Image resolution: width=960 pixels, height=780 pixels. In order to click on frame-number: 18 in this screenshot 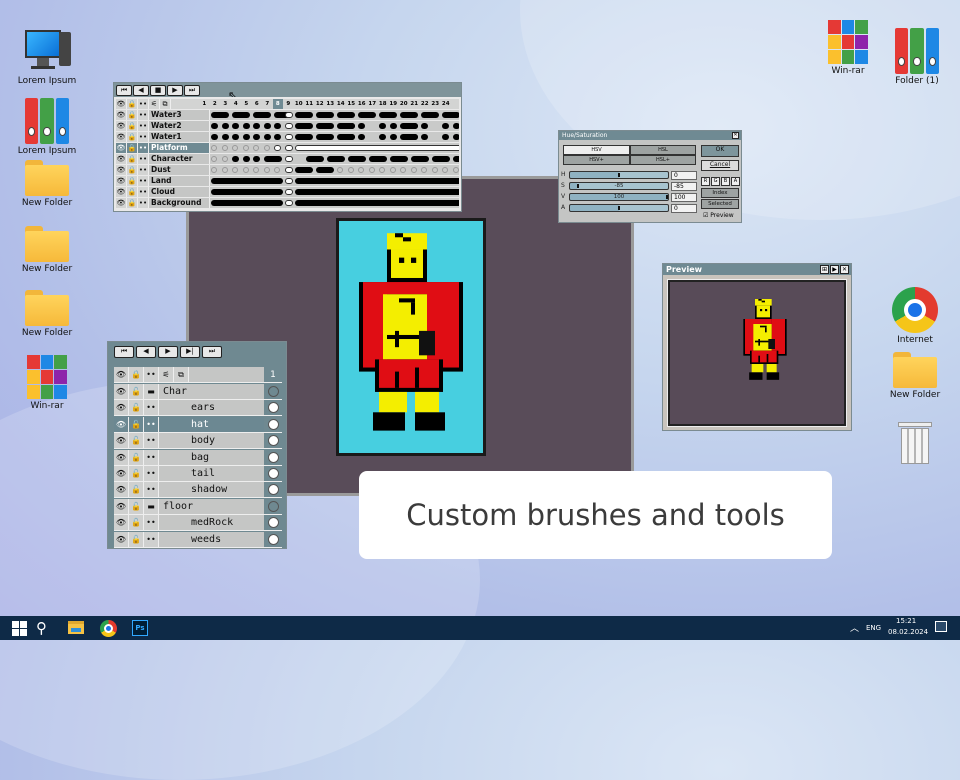, I will do `click(383, 104)`.